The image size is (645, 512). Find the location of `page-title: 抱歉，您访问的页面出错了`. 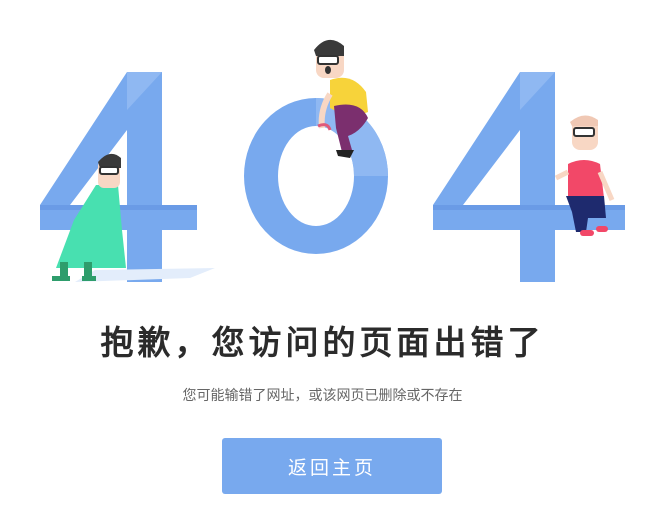

page-title: 抱歉，您访问的页面出错了 is located at coordinates (322, 342).